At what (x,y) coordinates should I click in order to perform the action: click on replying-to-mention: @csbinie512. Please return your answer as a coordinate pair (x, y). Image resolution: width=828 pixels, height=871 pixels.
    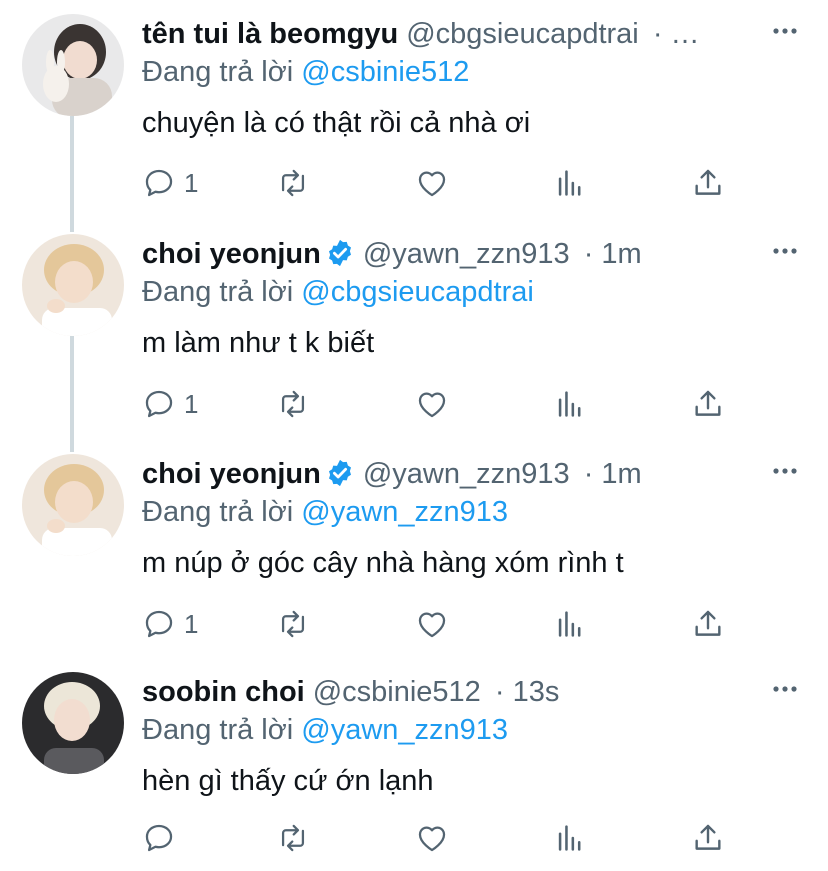
    Looking at the image, I should click on (385, 72).